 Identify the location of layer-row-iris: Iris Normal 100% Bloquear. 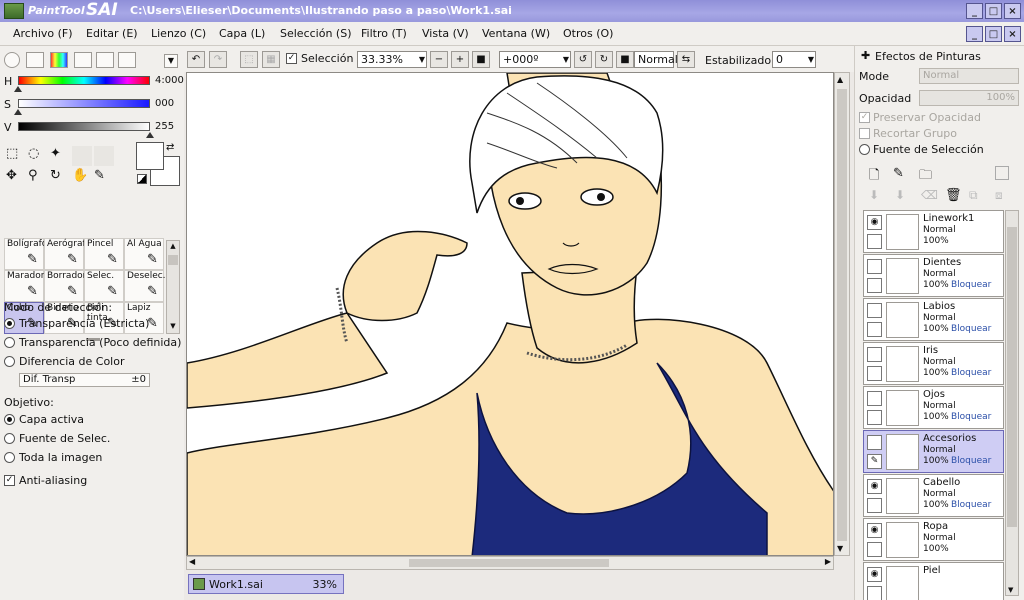
(933, 363).